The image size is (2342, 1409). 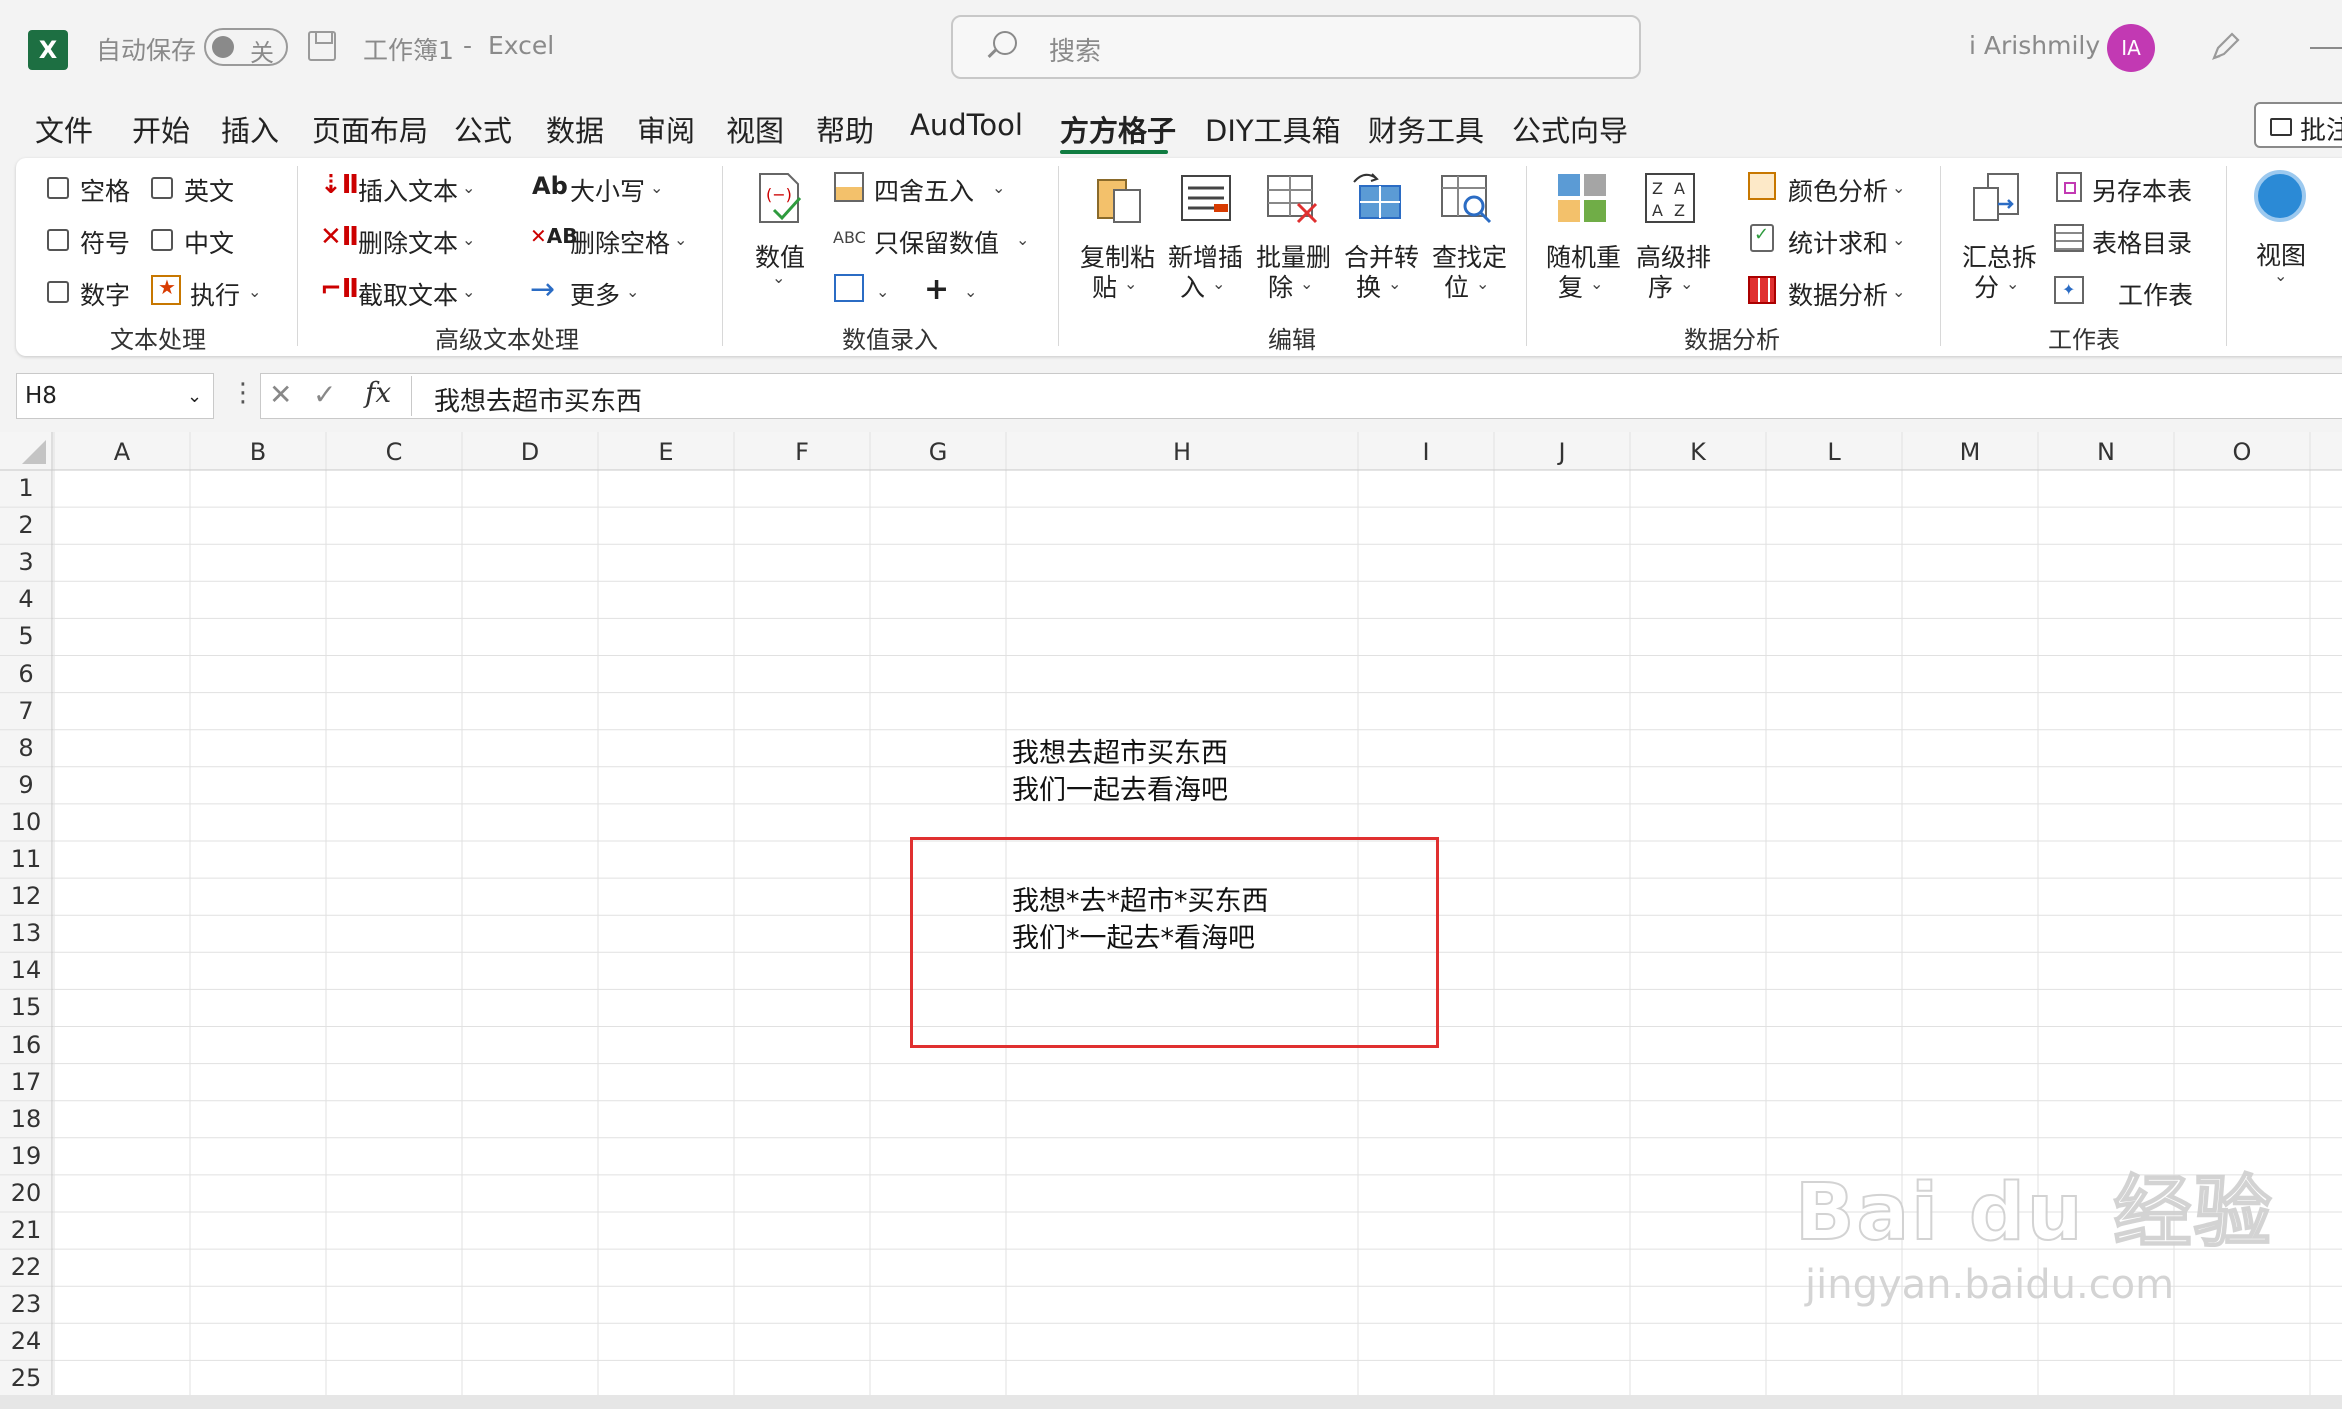 I want to click on cell-H9: 我们一起去看海吧, so click(x=1120, y=787).